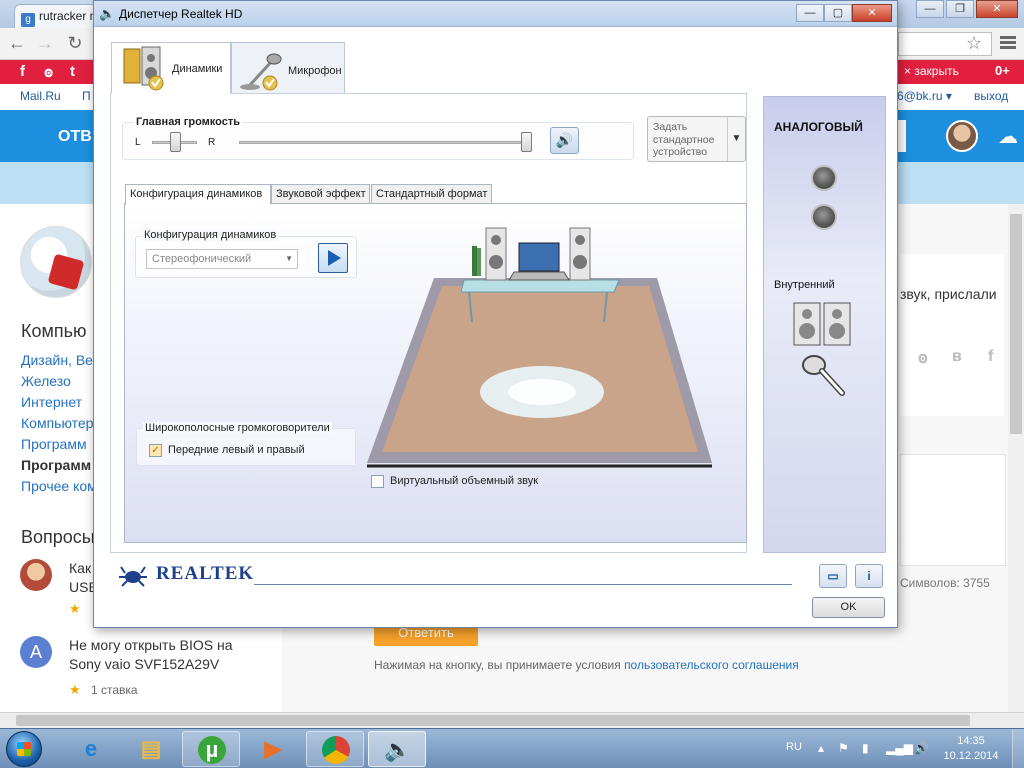 The height and width of the screenshot is (768, 1024). I want to click on taskbar-utorrent: µ, so click(211, 749).